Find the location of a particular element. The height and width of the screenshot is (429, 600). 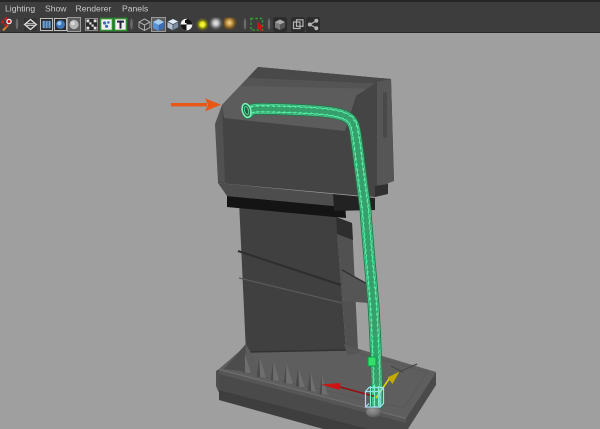

svg-text: Lighting is located at coordinates (20, 8).